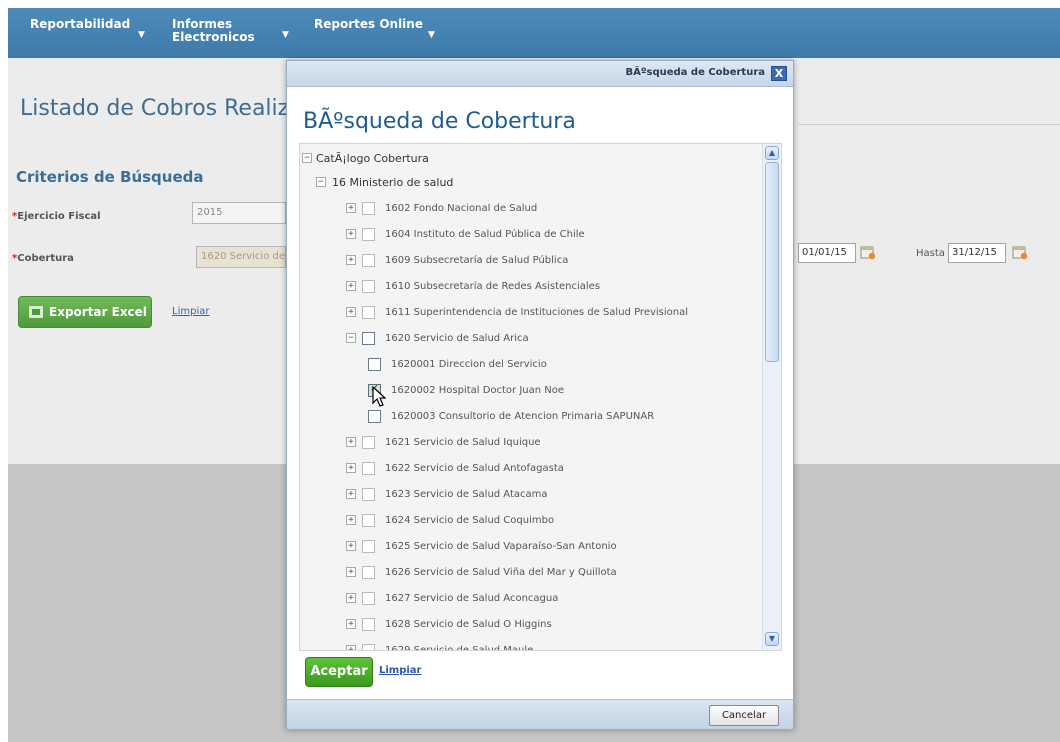  I want to click on nav-reportabilidad: Reportabilidad, so click(80, 24).